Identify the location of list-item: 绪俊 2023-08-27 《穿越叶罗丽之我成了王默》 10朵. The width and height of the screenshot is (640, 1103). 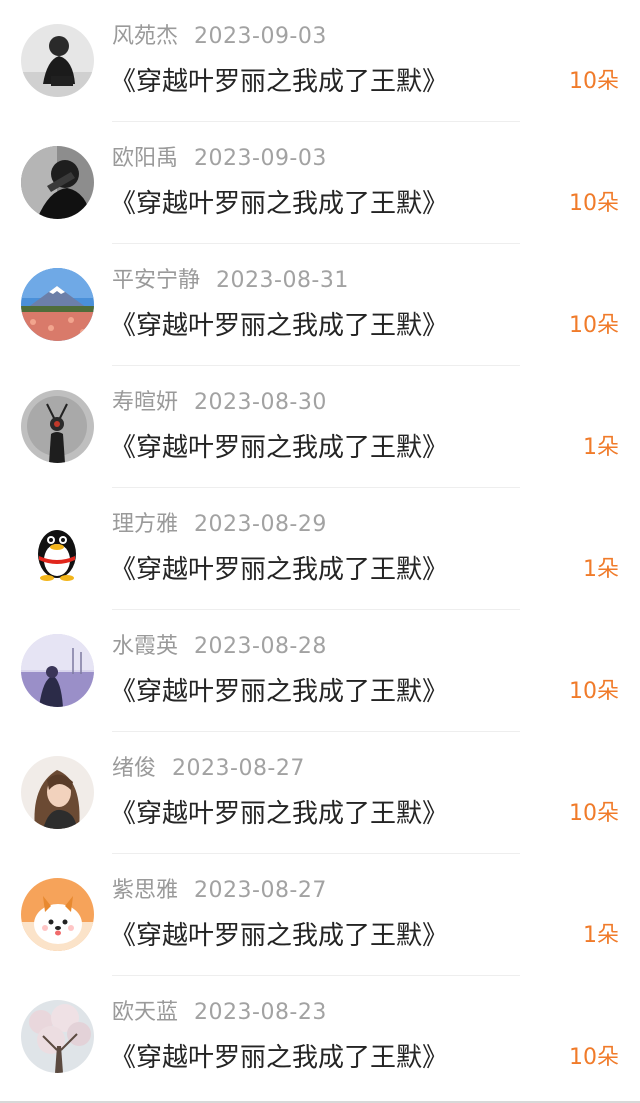
(320, 793).